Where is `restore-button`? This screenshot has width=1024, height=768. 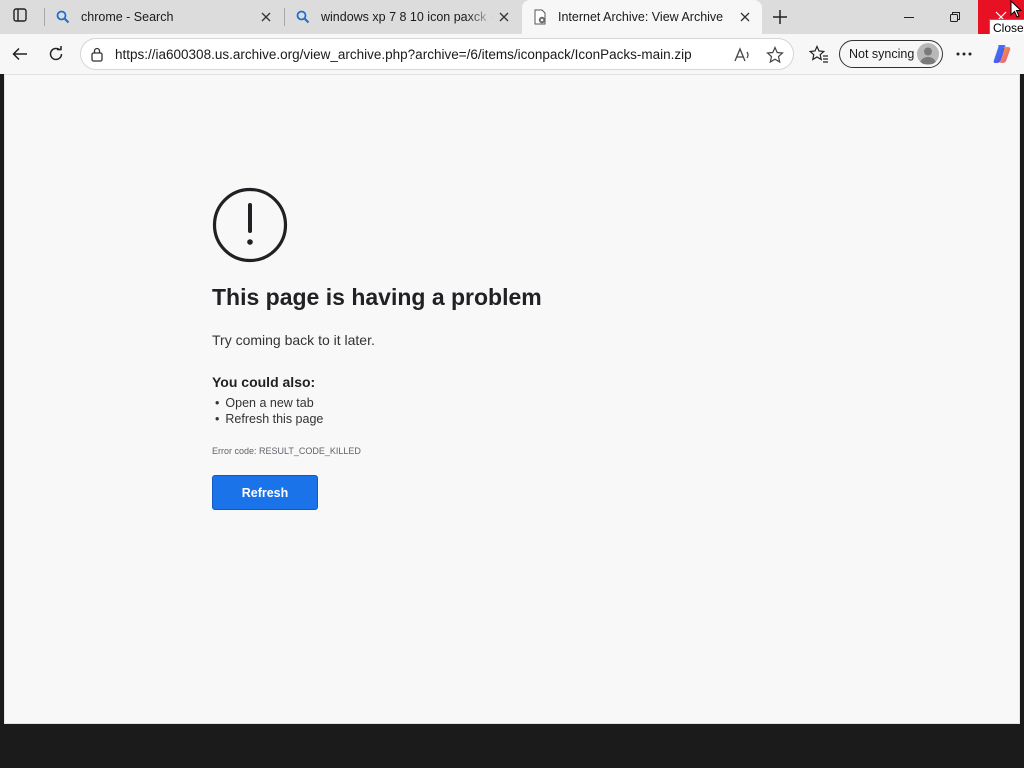 restore-button is located at coordinates (955, 17).